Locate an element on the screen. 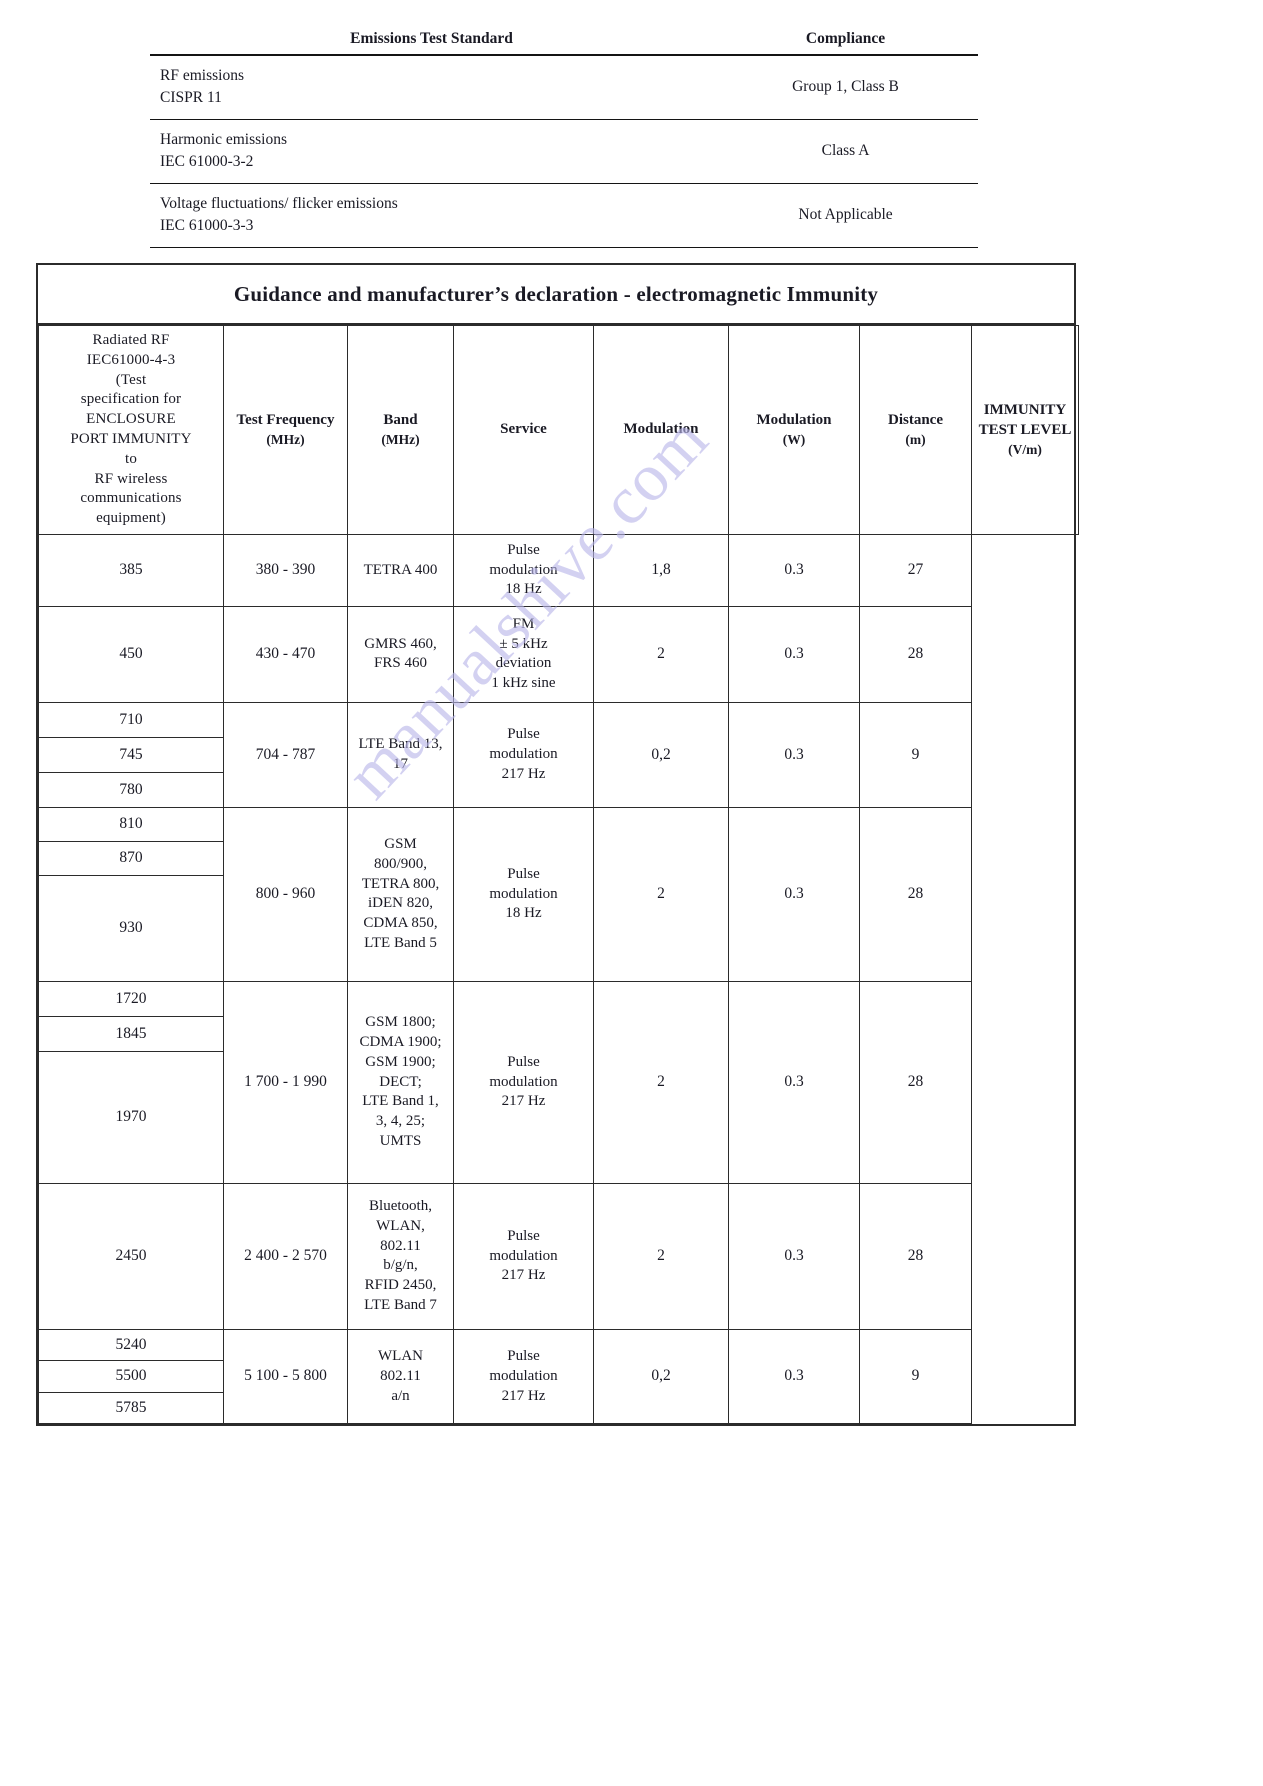 The height and width of the screenshot is (1786, 1263). modulation-line: ± 5 kHz is located at coordinates (523, 643).